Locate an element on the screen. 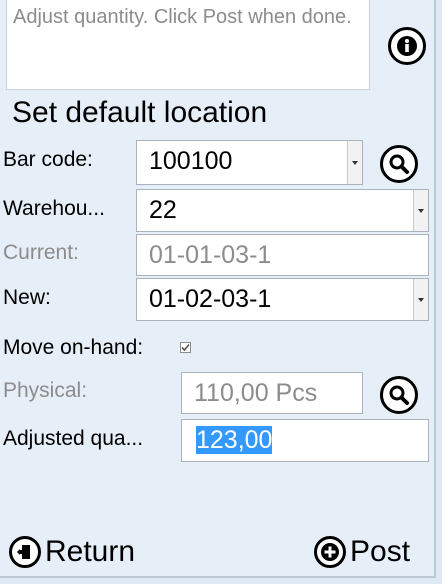  adjusted-quantity-value: 123,00 is located at coordinates (234, 440).